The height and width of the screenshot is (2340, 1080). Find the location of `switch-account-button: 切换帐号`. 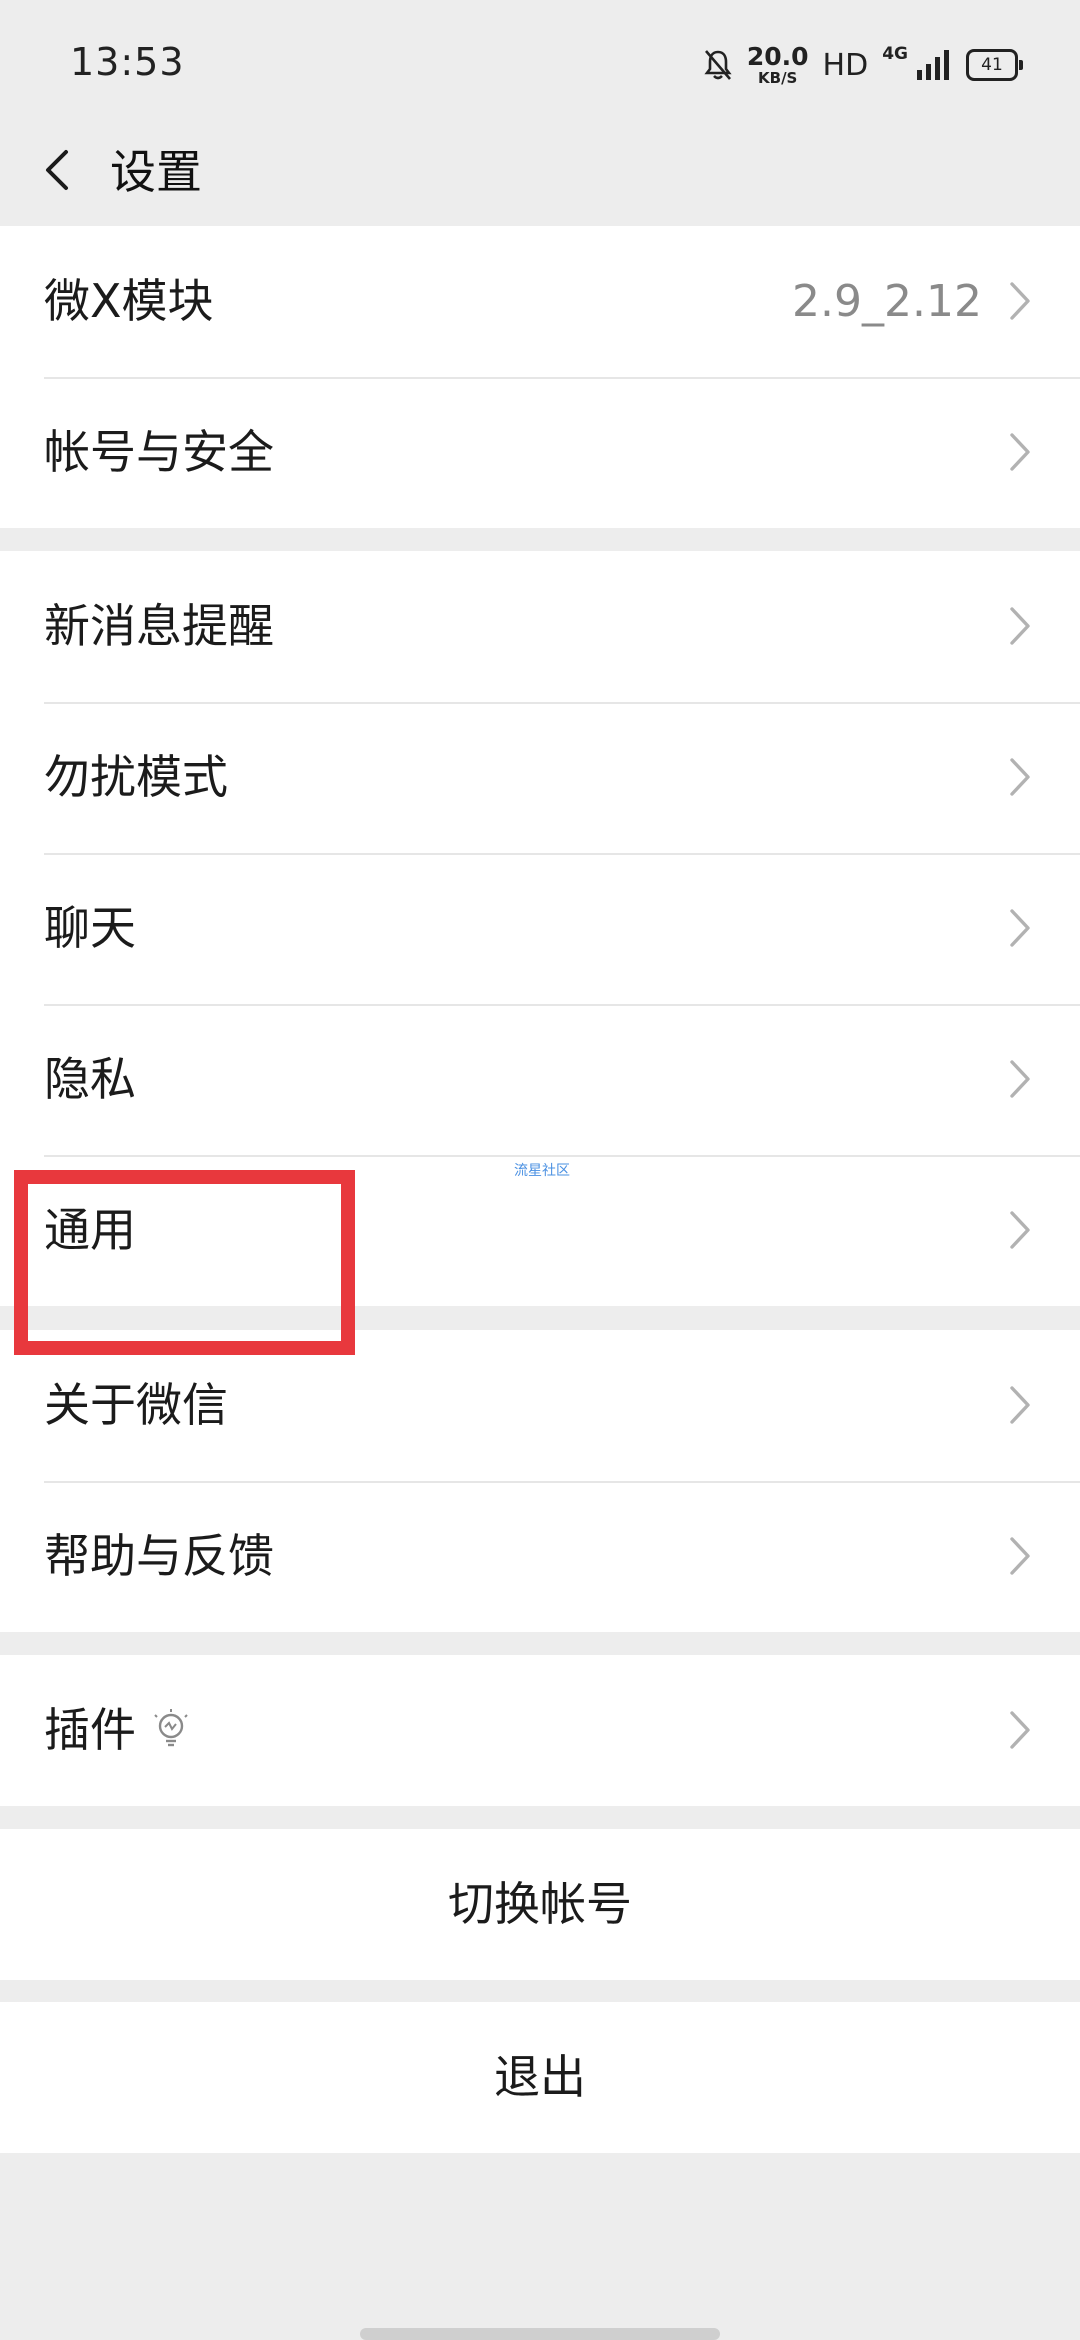

switch-account-button: 切换帐号 is located at coordinates (540, 1904).